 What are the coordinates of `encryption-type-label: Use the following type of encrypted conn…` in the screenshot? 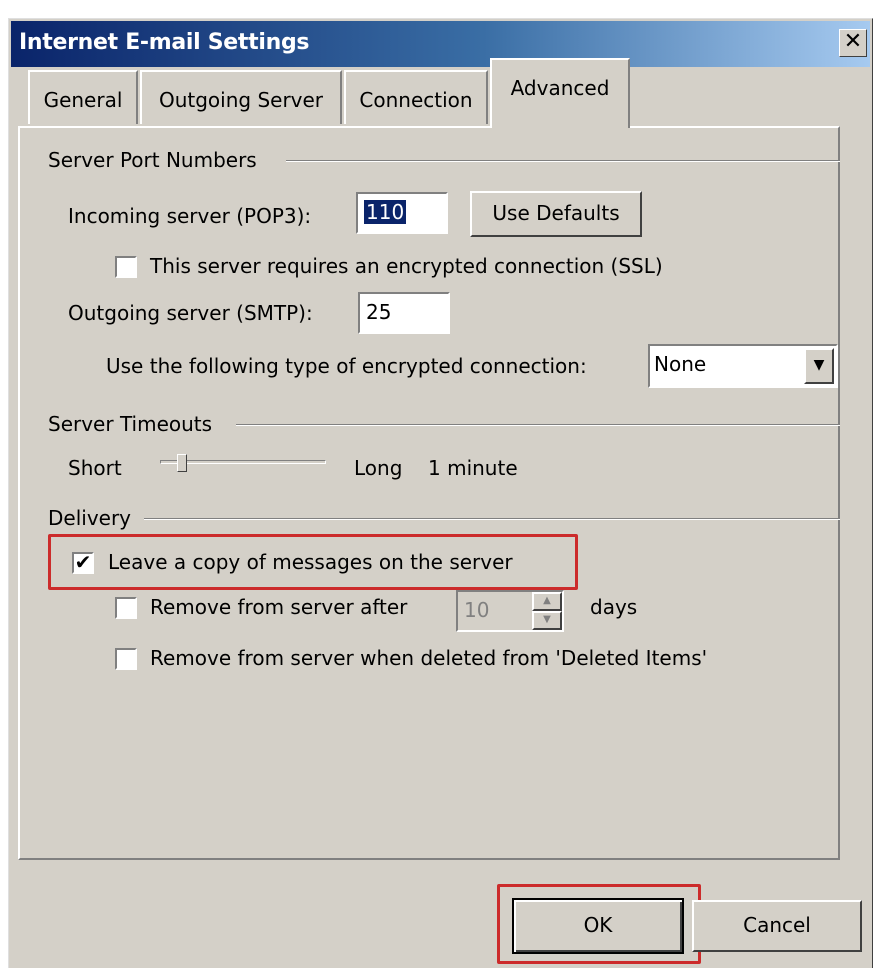 It's located at (346, 366).